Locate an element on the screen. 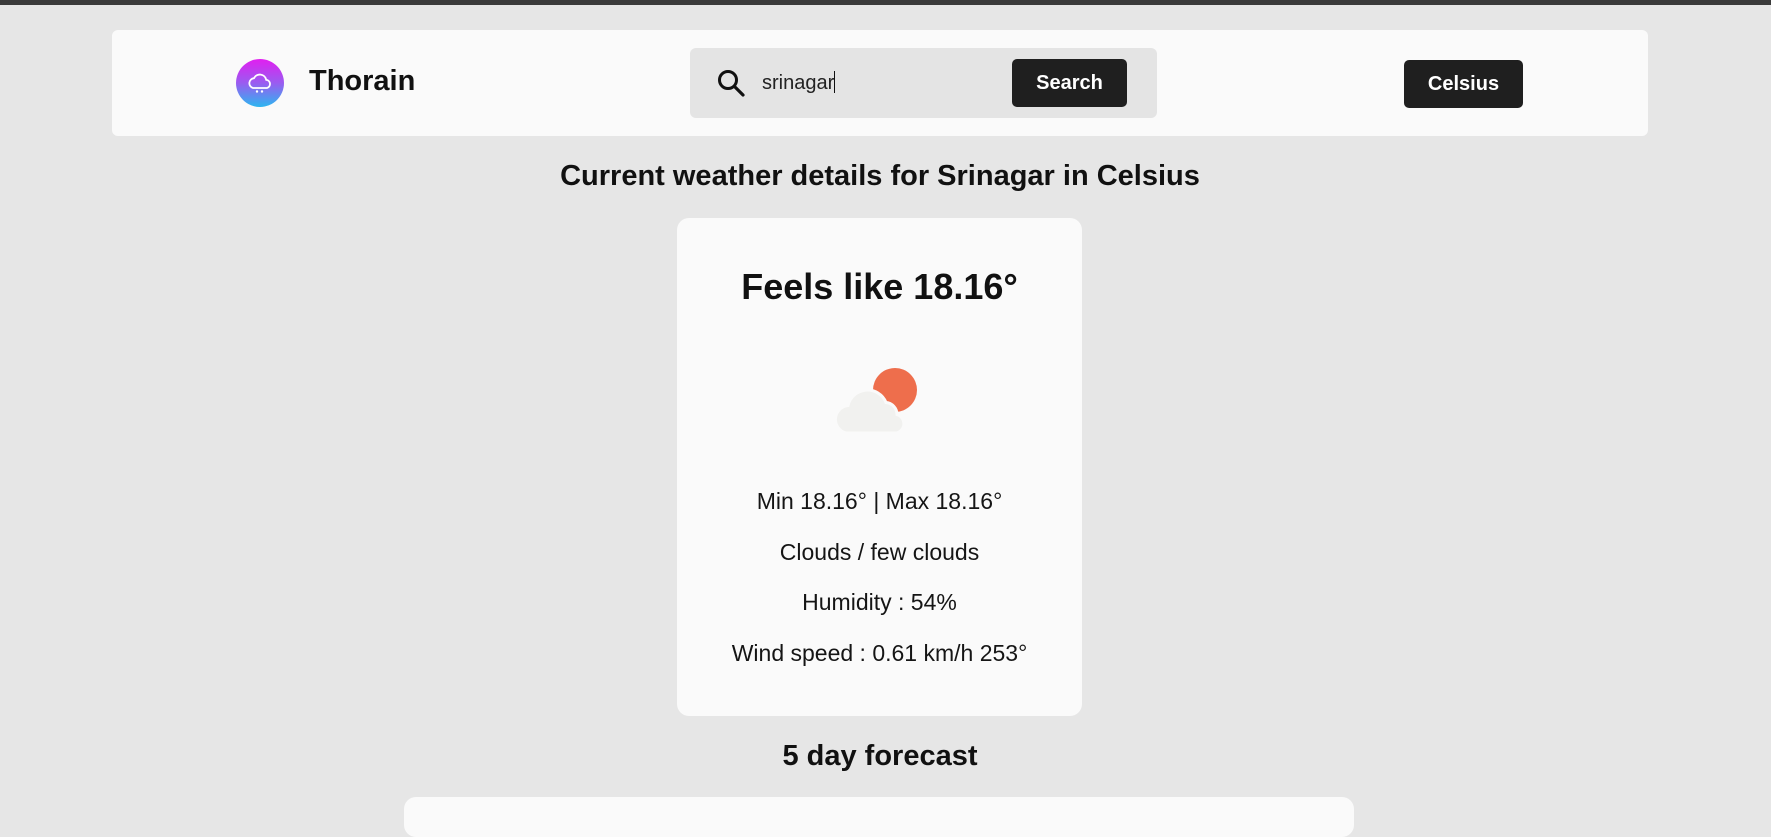 Image resolution: width=1771 pixels, height=837 pixels. app-name: Thorain is located at coordinates (362, 81).